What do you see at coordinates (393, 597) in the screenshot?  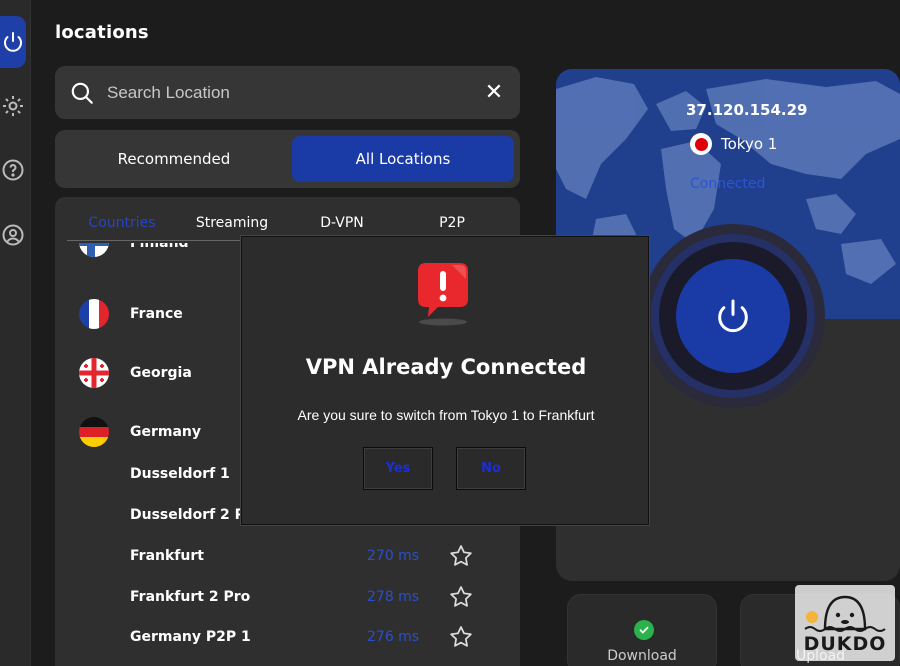 I see `ping-value: 278 ms` at bounding box center [393, 597].